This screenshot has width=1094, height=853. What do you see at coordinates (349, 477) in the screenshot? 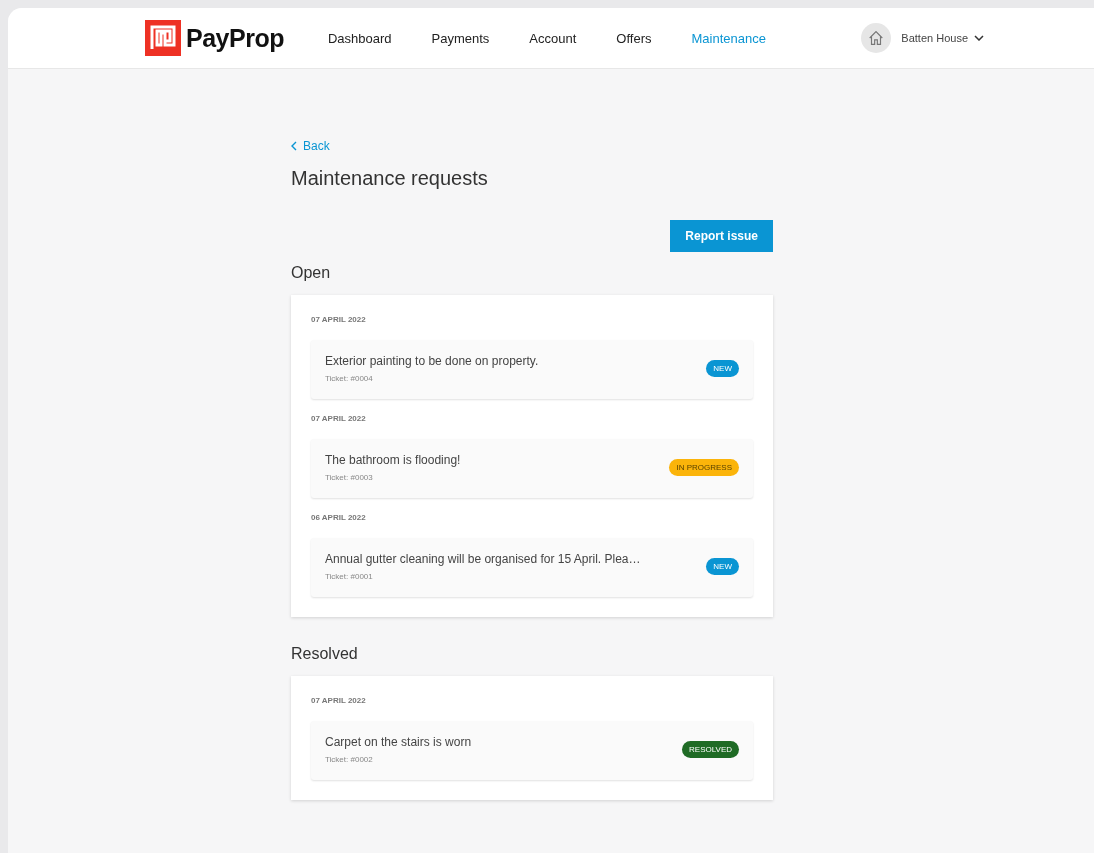
I see `ticket-number: Ticket: #0003` at bounding box center [349, 477].